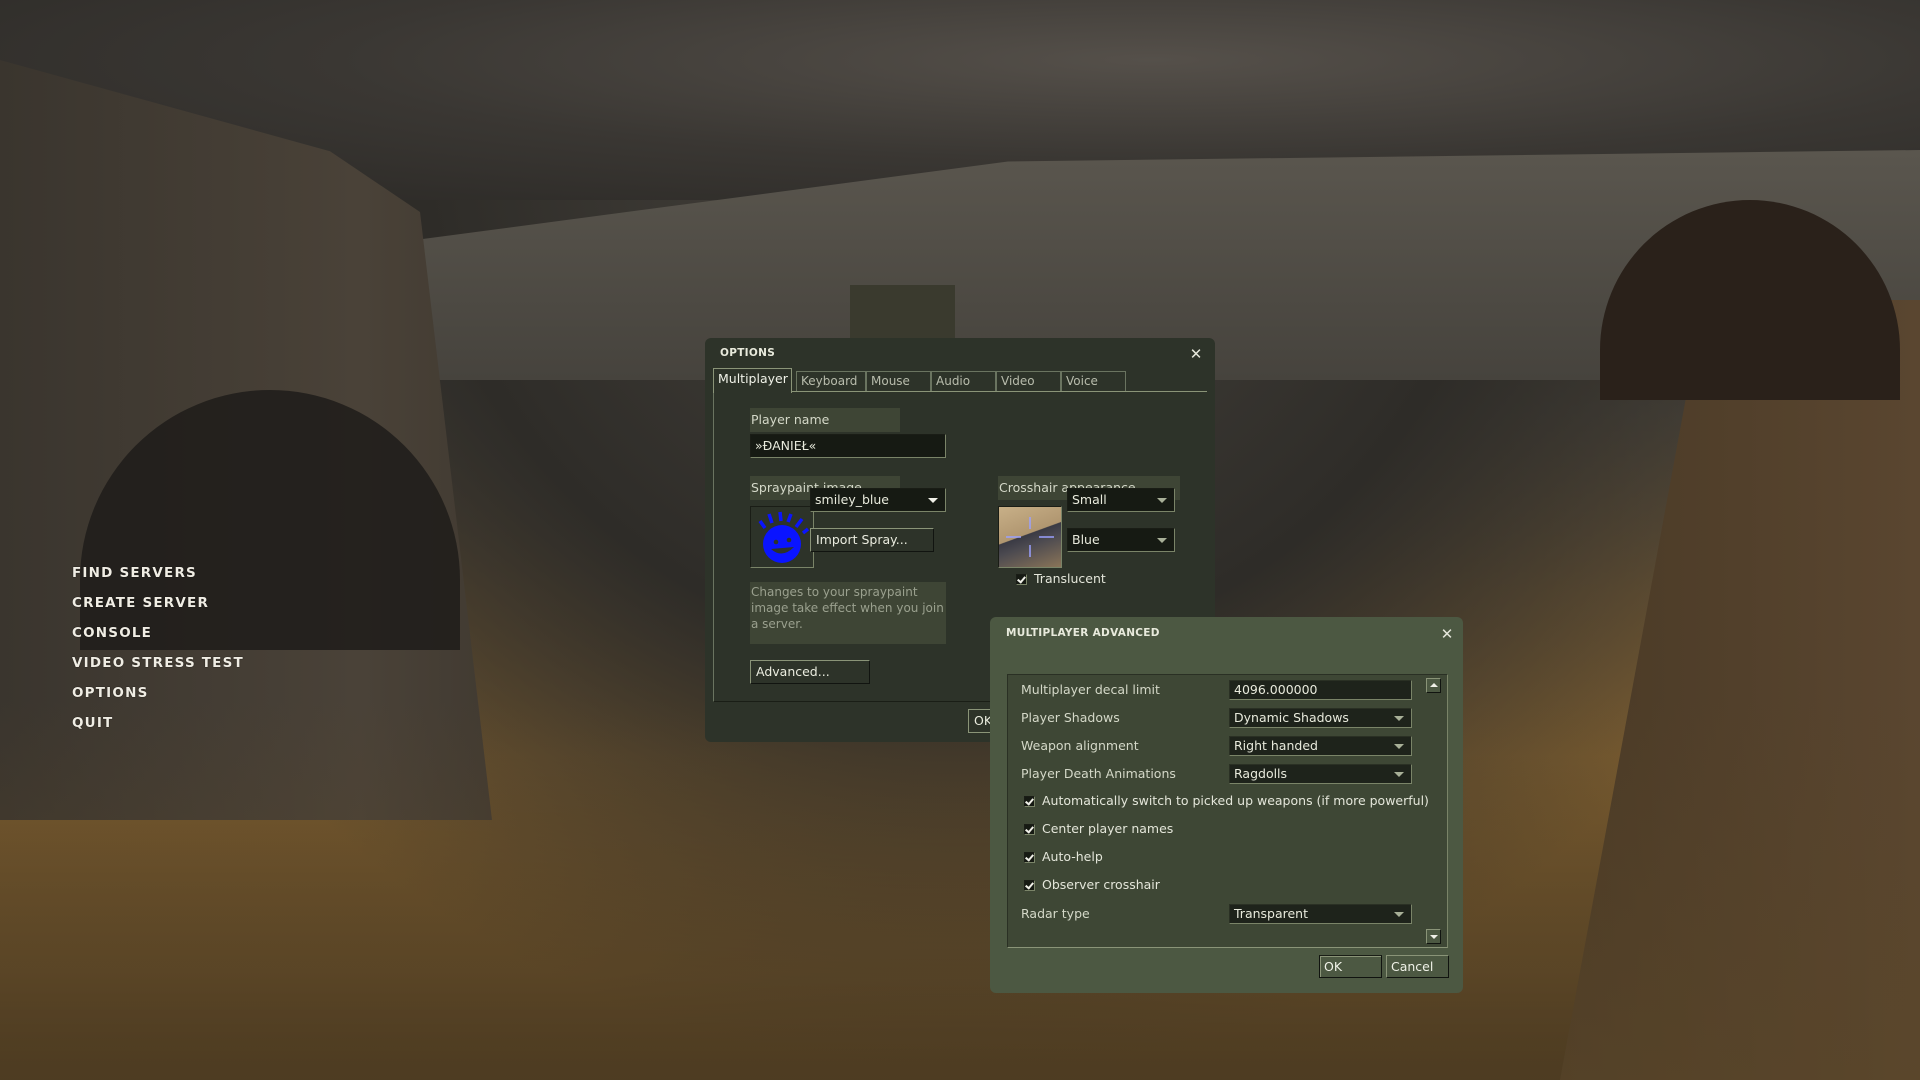 The width and height of the screenshot is (1920, 1080). I want to click on crosshair-color-value: Blue, so click(1086, 539).